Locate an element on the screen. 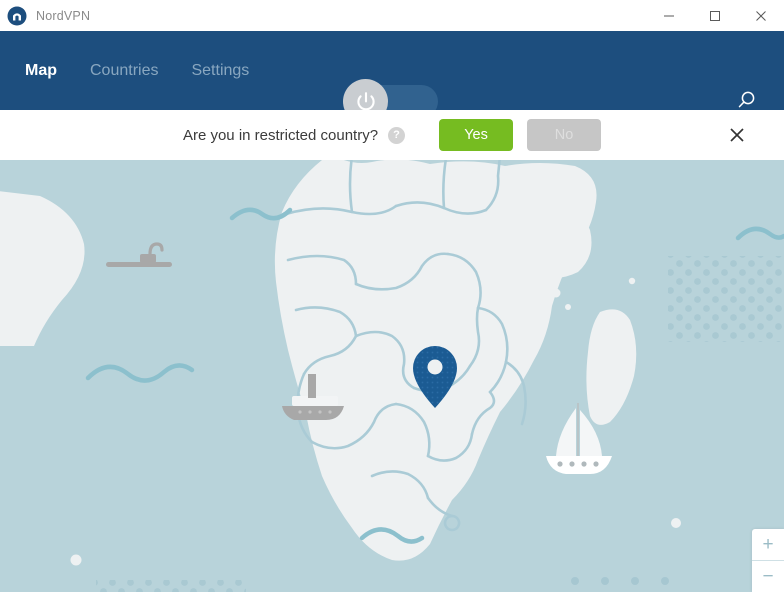 Image resolution: width=784 pixels, height=592 pixels. minimize-icon is located at coordinates (669, 15).